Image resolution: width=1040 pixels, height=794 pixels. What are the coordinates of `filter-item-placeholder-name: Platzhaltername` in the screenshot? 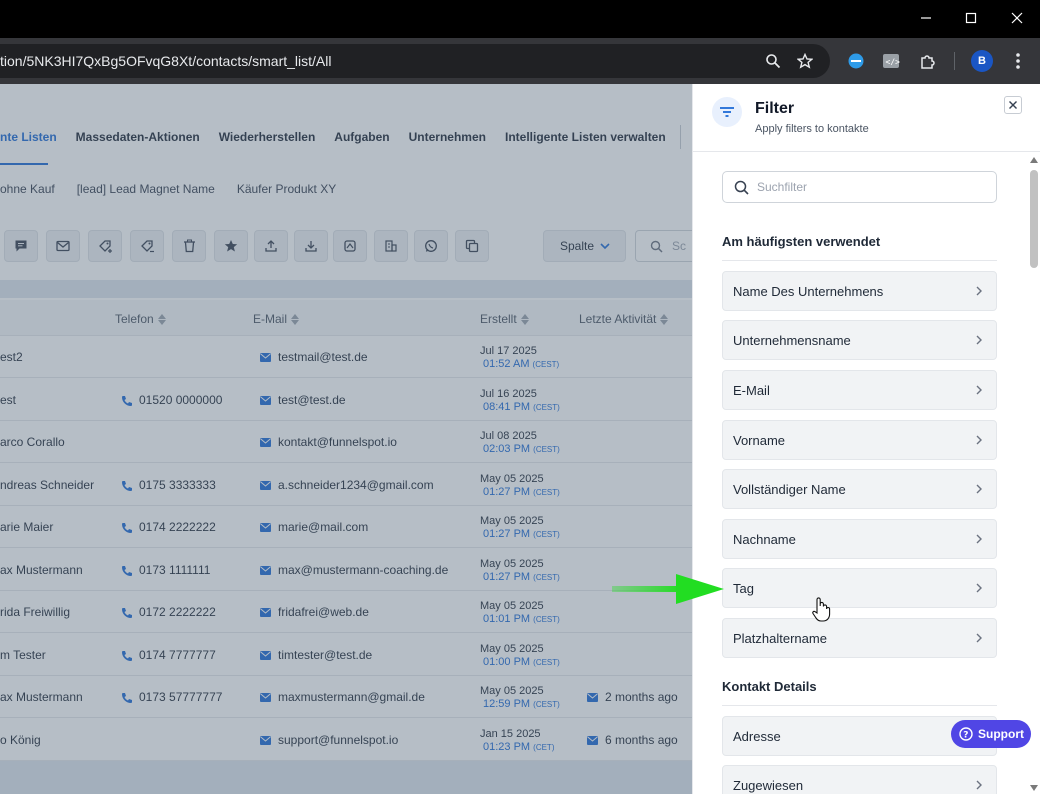 It's located at (859, 638).